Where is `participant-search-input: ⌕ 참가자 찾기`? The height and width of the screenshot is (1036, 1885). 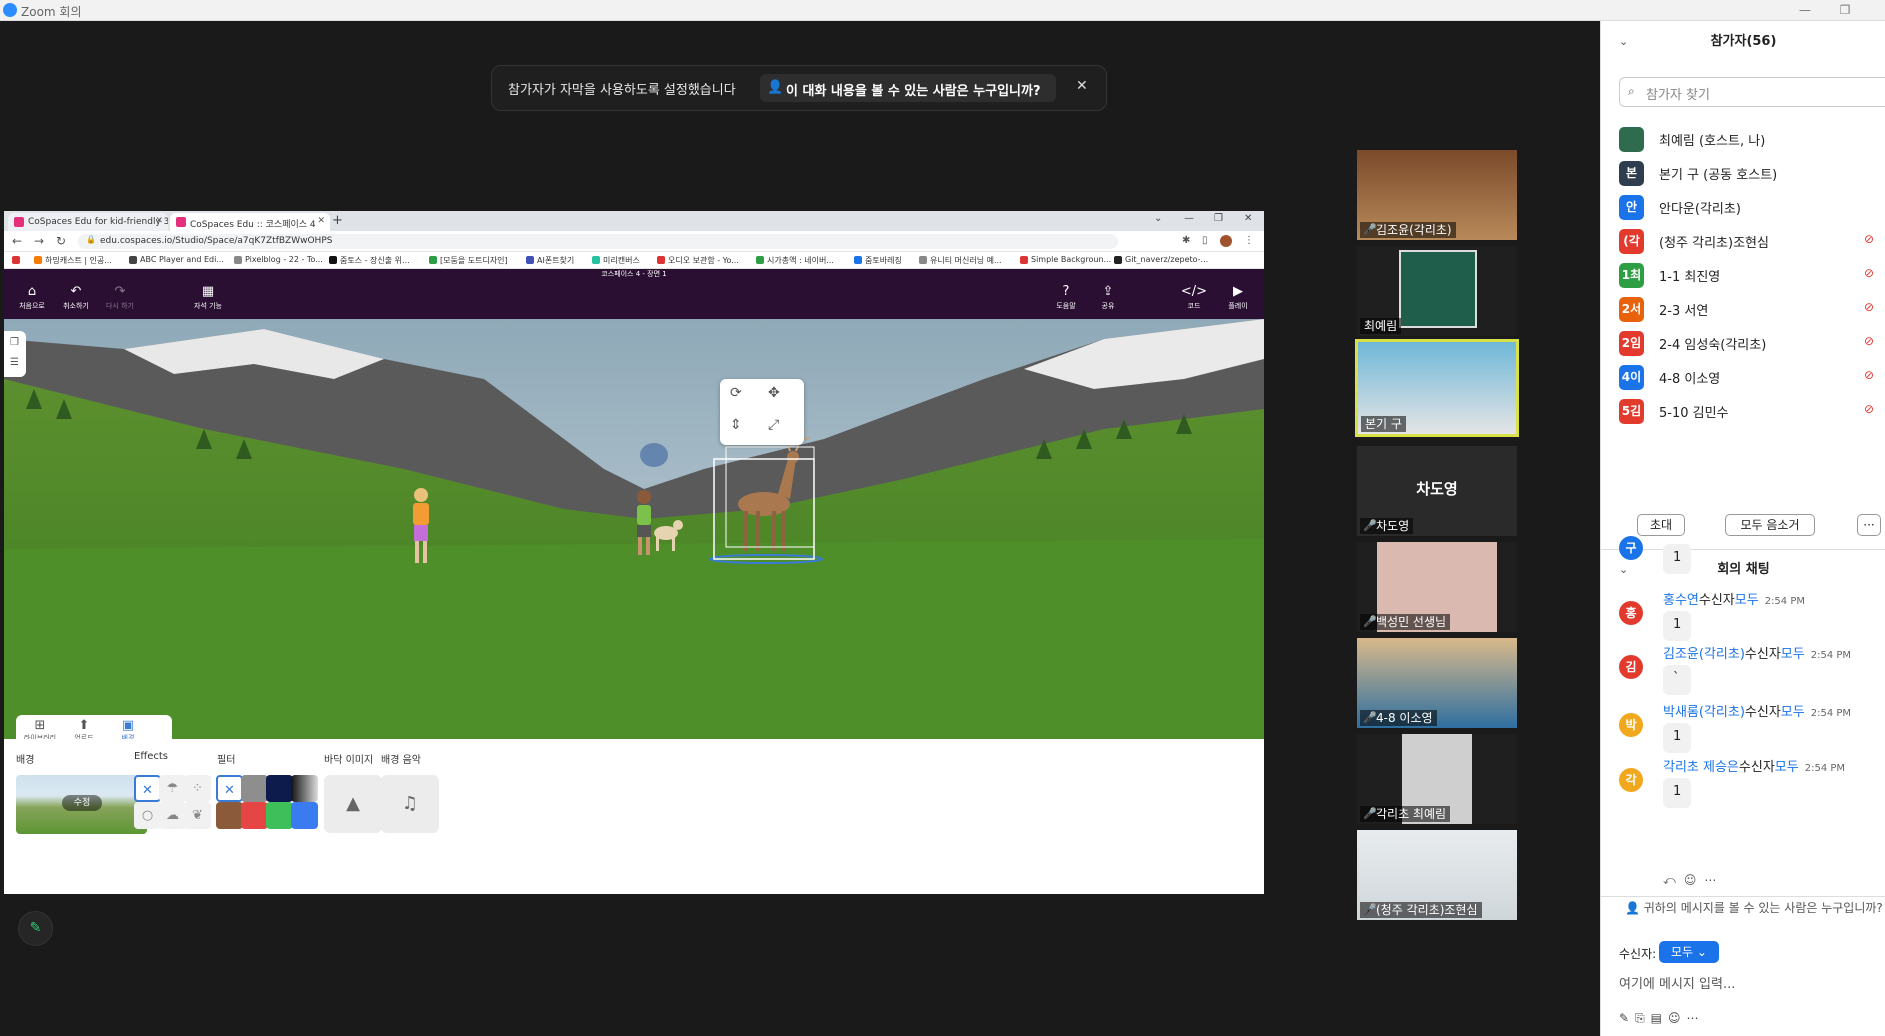
participant-search-input: ⌕ 참가자 찾기 is located at coordinates (1752, 92).